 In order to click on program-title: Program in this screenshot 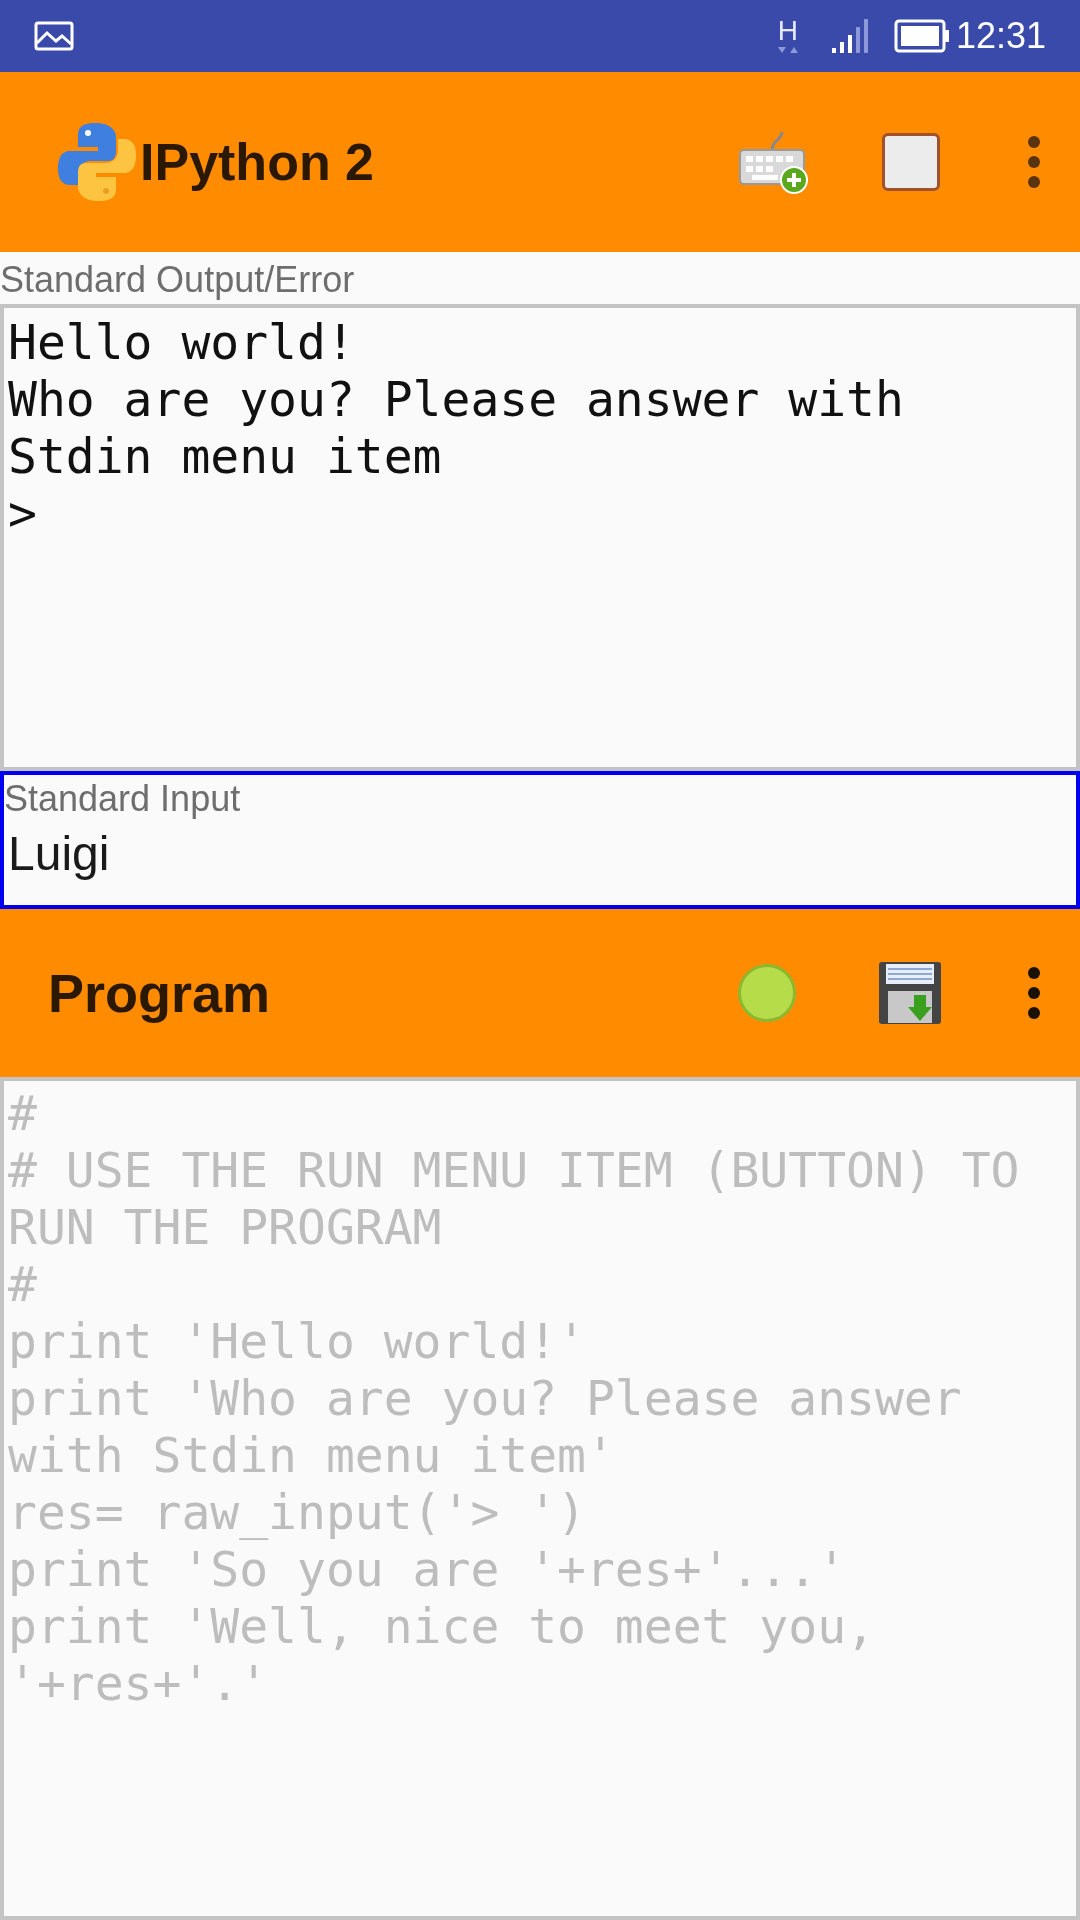, I will do `click(159, 993)`.